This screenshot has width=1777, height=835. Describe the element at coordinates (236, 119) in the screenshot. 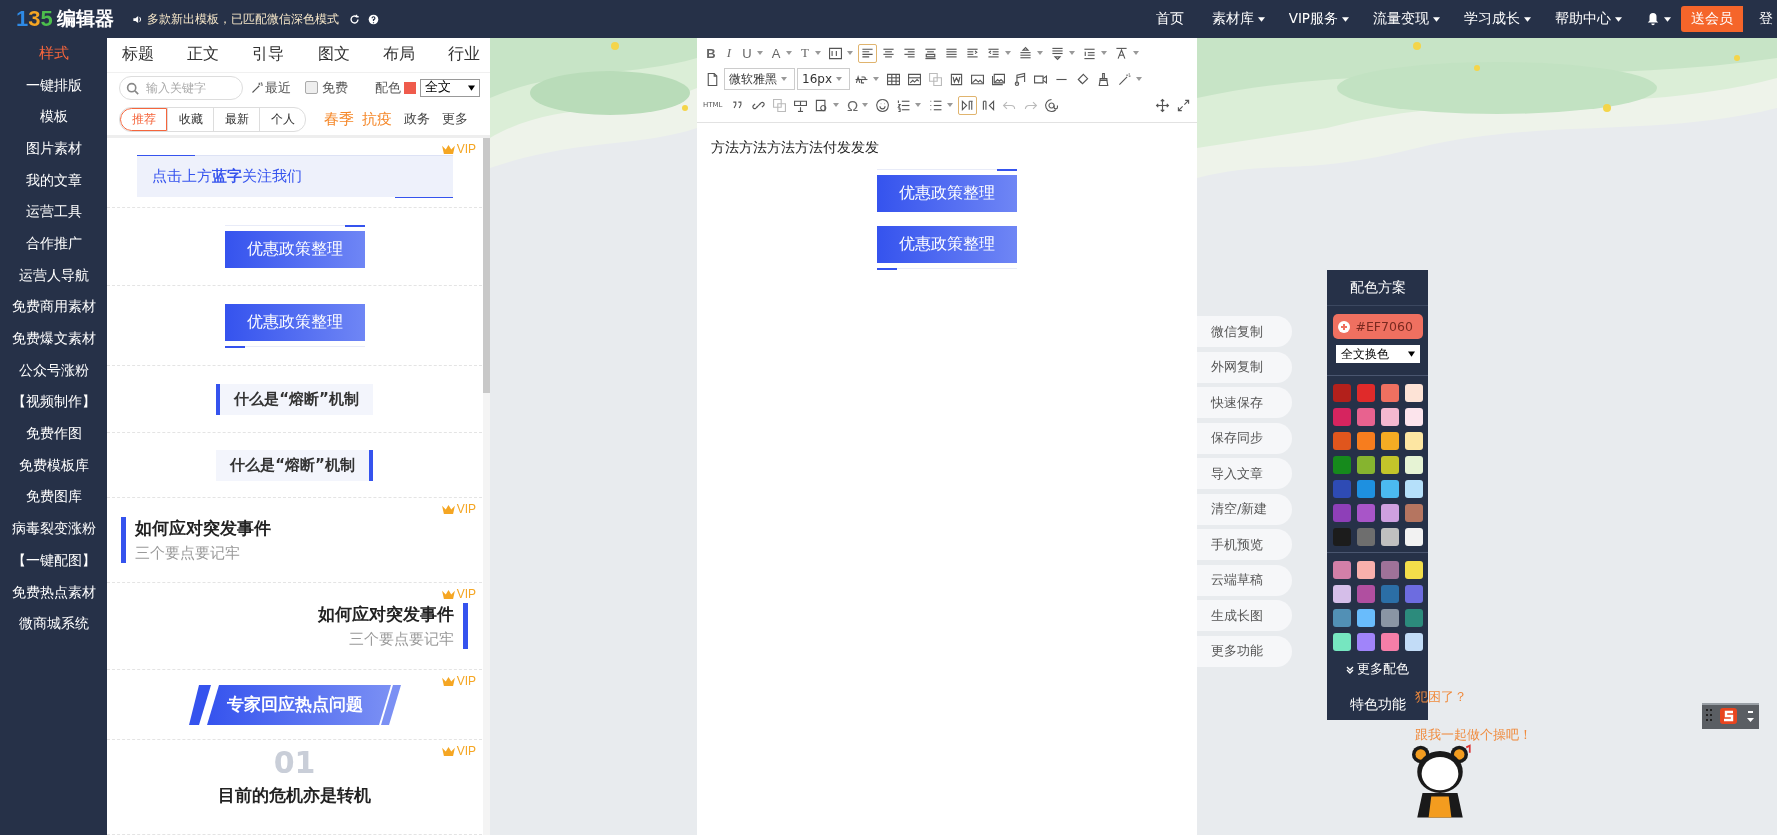

I see `filter-tab: 最新` at that location.